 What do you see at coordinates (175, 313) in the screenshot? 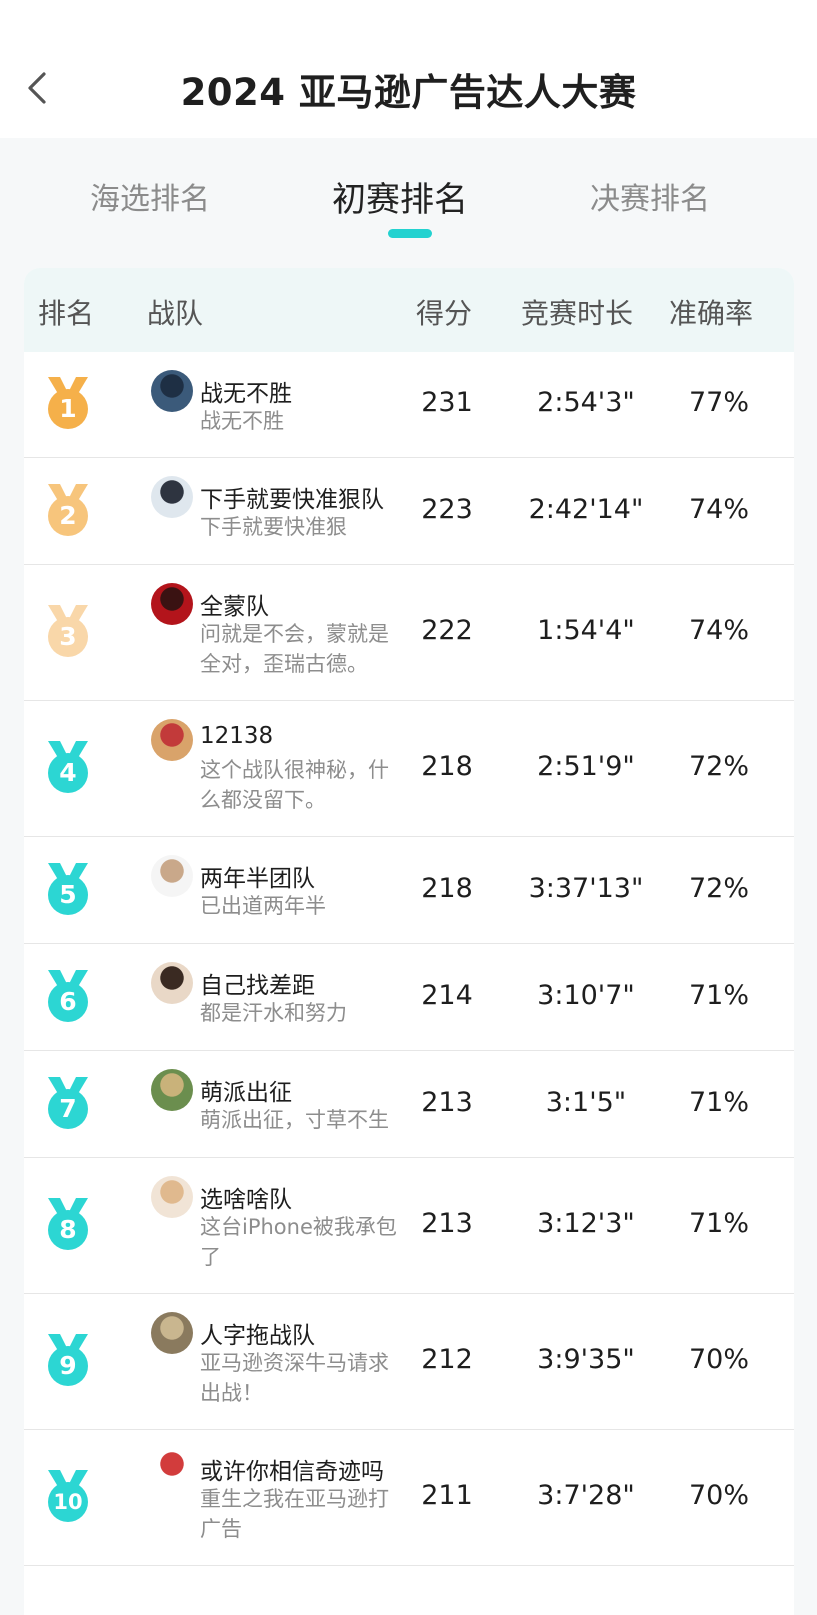
I see `column-header-team: 战队` at bounding box center [175, 313].